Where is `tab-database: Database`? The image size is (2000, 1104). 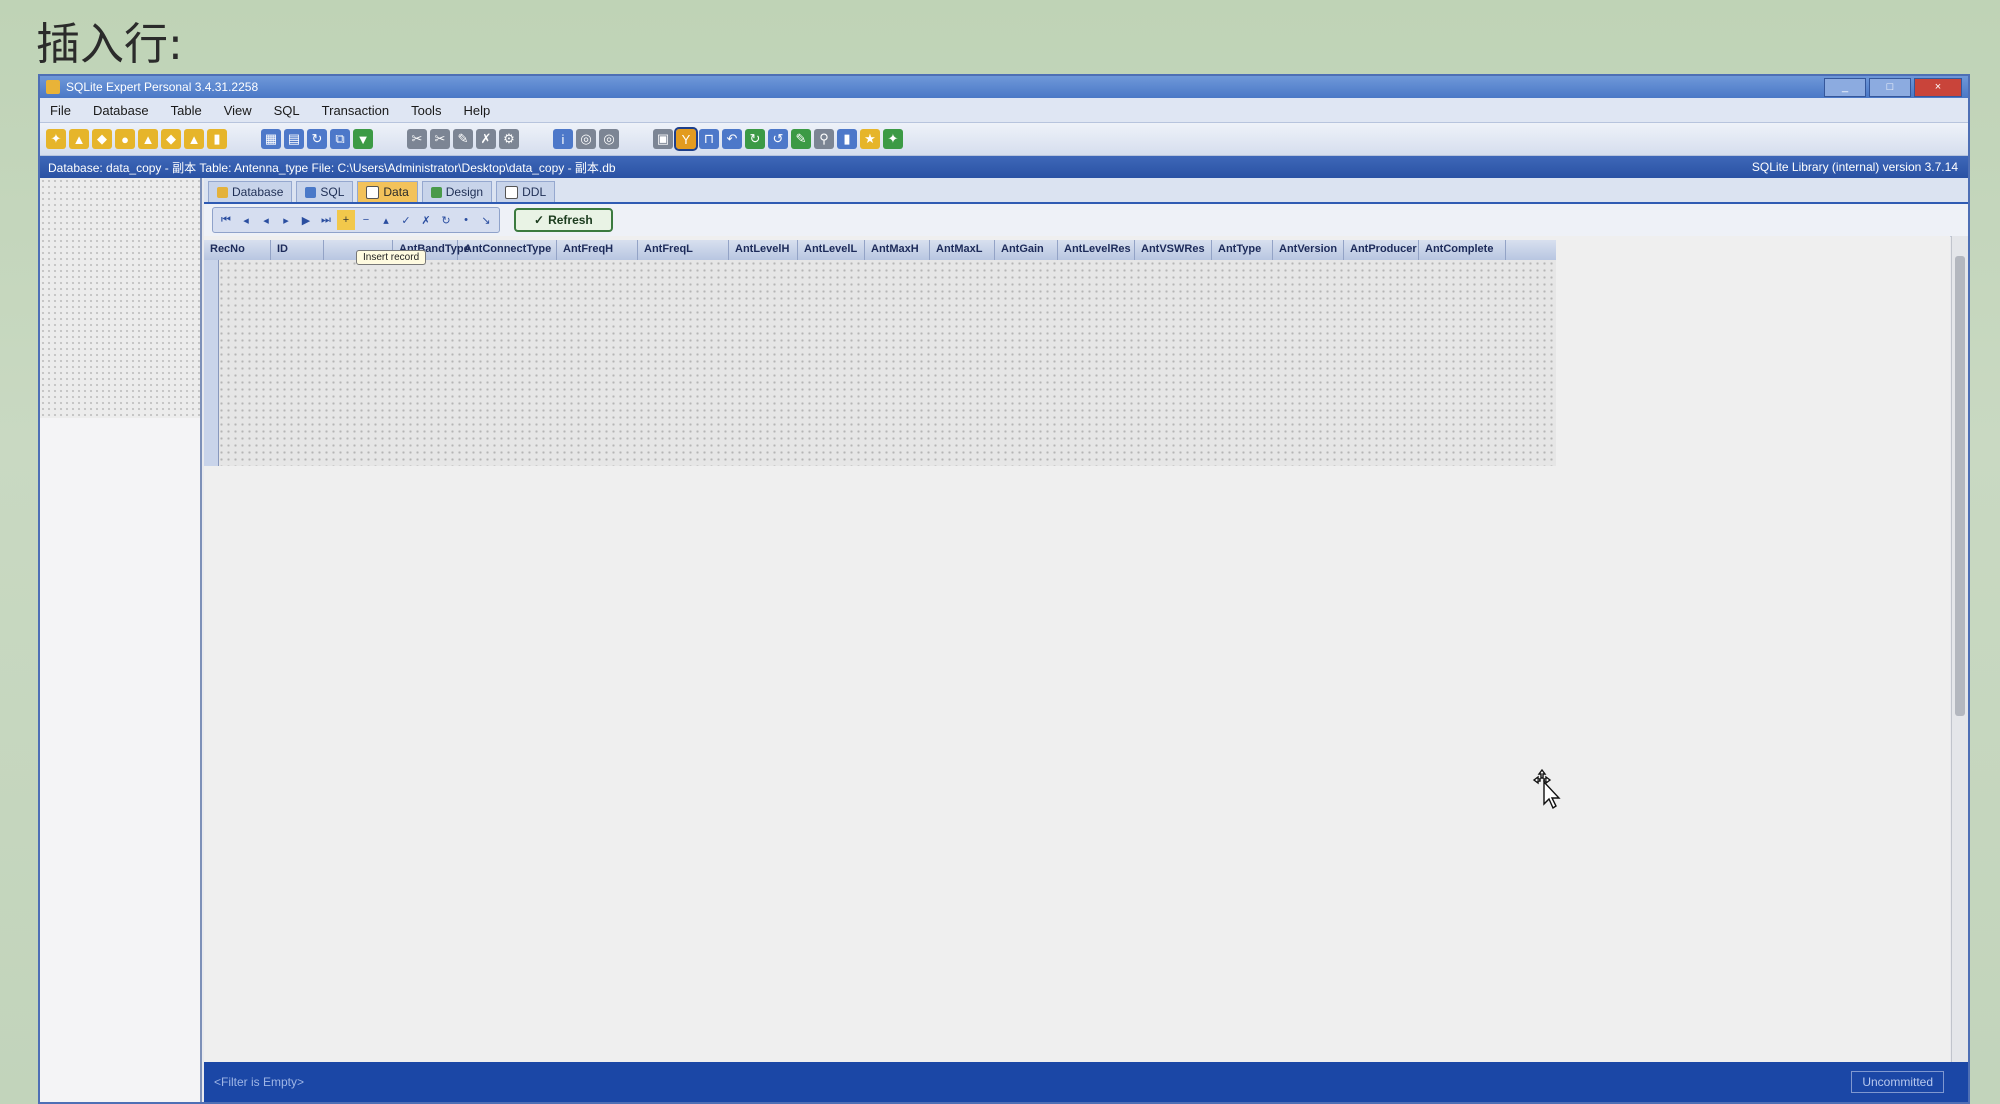 tab-database: Database is located at coordinates (250, 191).